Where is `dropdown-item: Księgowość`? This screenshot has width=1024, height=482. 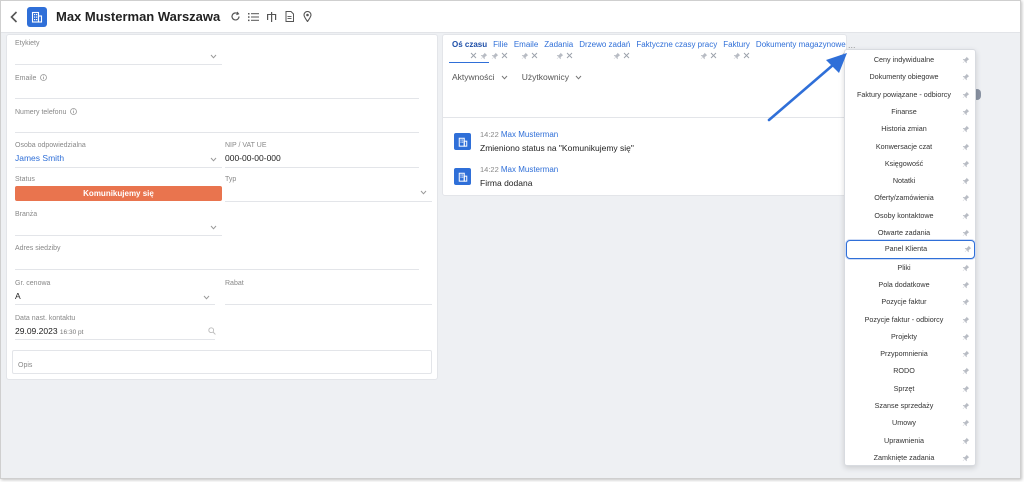
dropdown-item: Księgowość is located at coordinates (910, 163).